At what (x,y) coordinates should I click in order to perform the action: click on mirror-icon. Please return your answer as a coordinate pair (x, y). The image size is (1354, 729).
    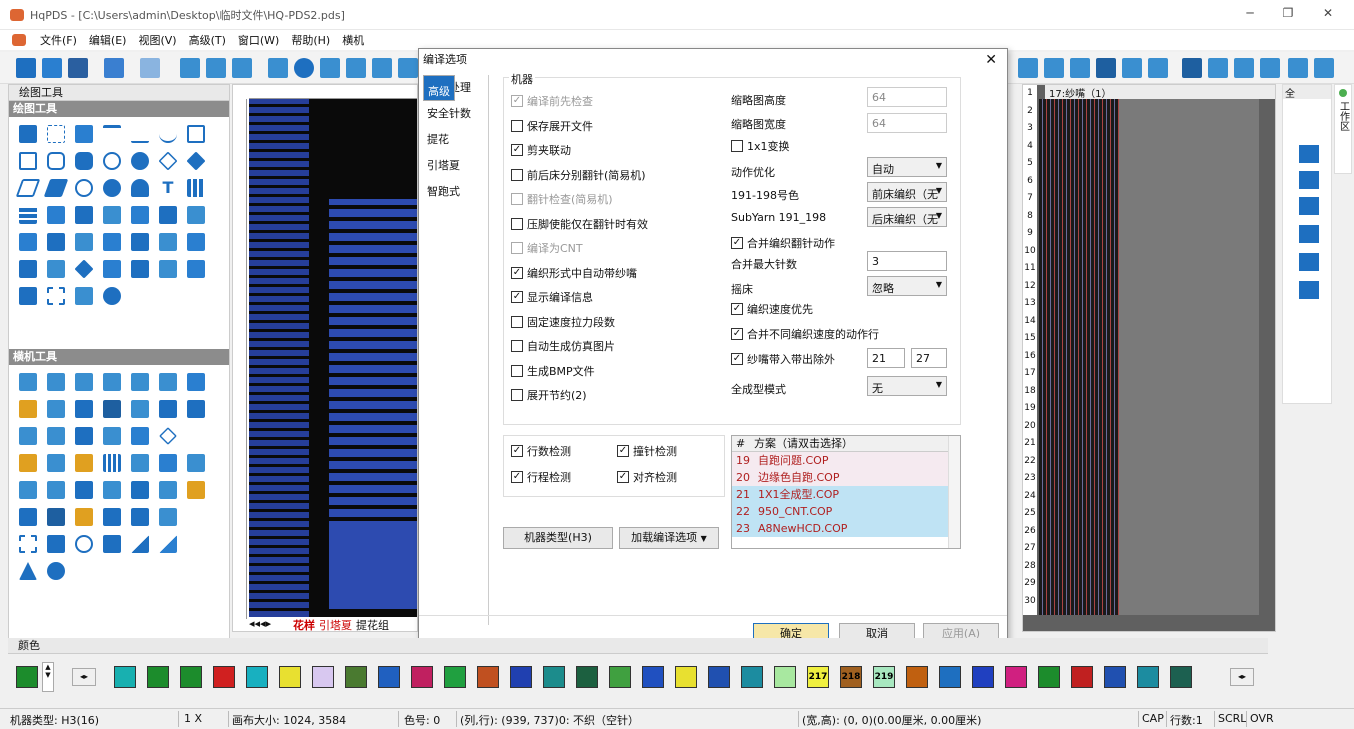
    Looking at the image, I should click on (168, 215).